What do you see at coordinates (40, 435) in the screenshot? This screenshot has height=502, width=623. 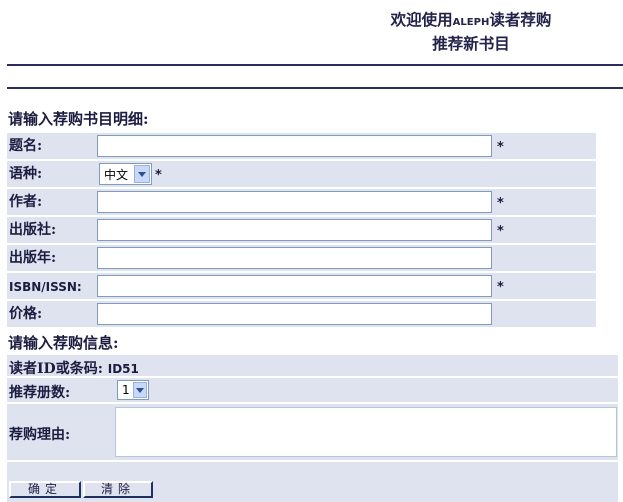 I see `reason-label: 荐购理由:` at bounding box center [40, 435].